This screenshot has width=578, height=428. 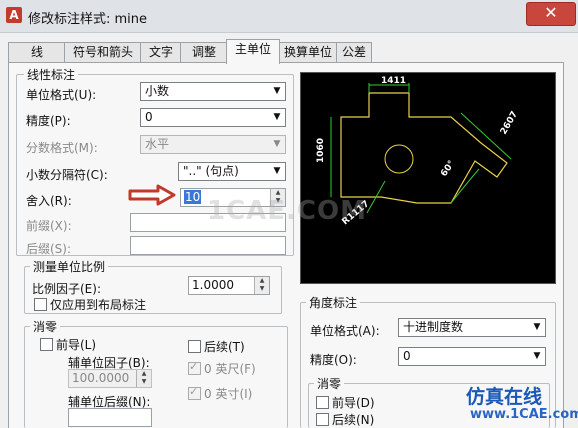 I want to click on linear-legend: 线性标注, so click(x=51, y=74).